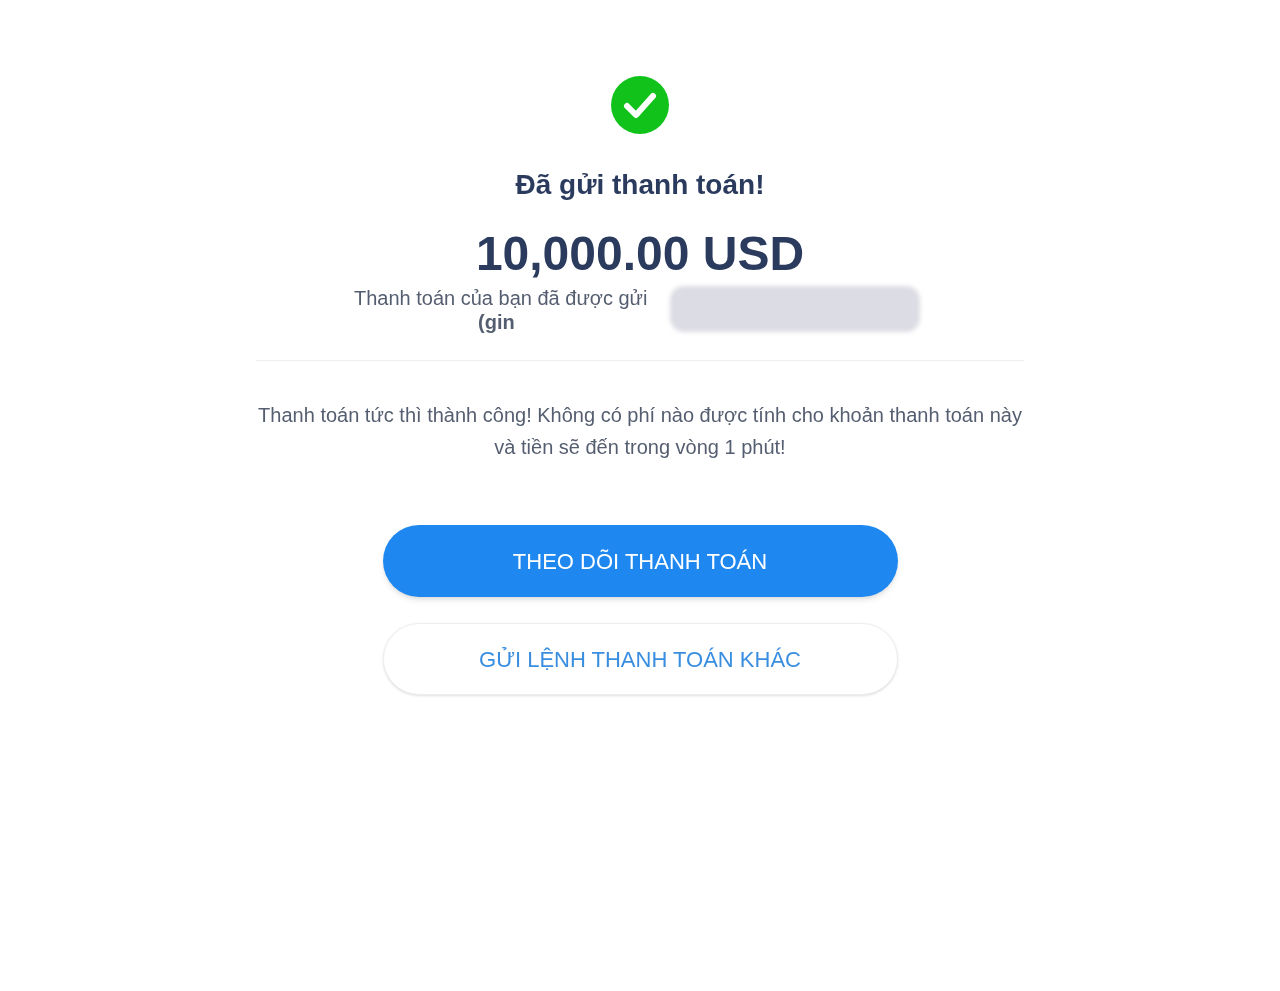 This screenshot has width=1280, height=991. Describe the element at coordinates (640, 185) in the screenshot. I see `payment-sent-title: Đã gửi thanh toán!` at that location.